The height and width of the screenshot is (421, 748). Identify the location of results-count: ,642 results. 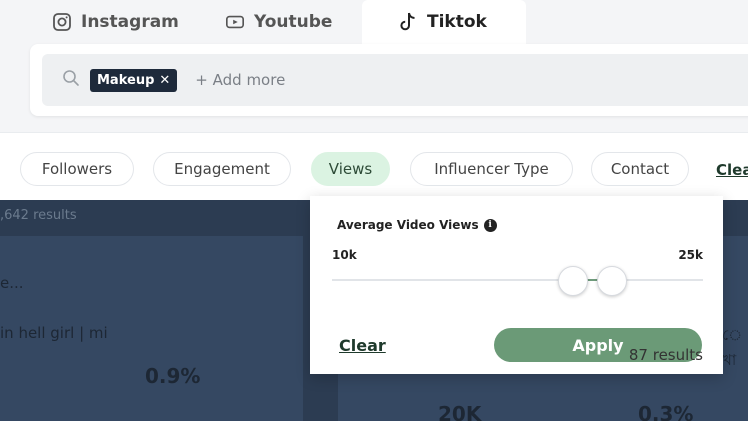
(38, 215).